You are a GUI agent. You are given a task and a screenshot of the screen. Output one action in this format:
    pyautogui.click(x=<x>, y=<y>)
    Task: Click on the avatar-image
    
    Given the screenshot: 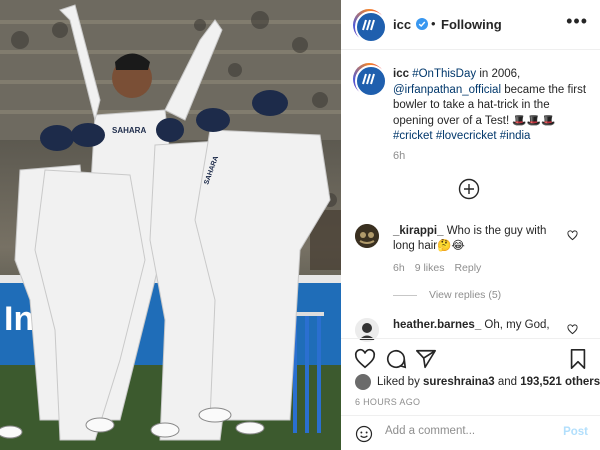 What is the action you would take?
    pyautogui.click(x=367, y=236)
    